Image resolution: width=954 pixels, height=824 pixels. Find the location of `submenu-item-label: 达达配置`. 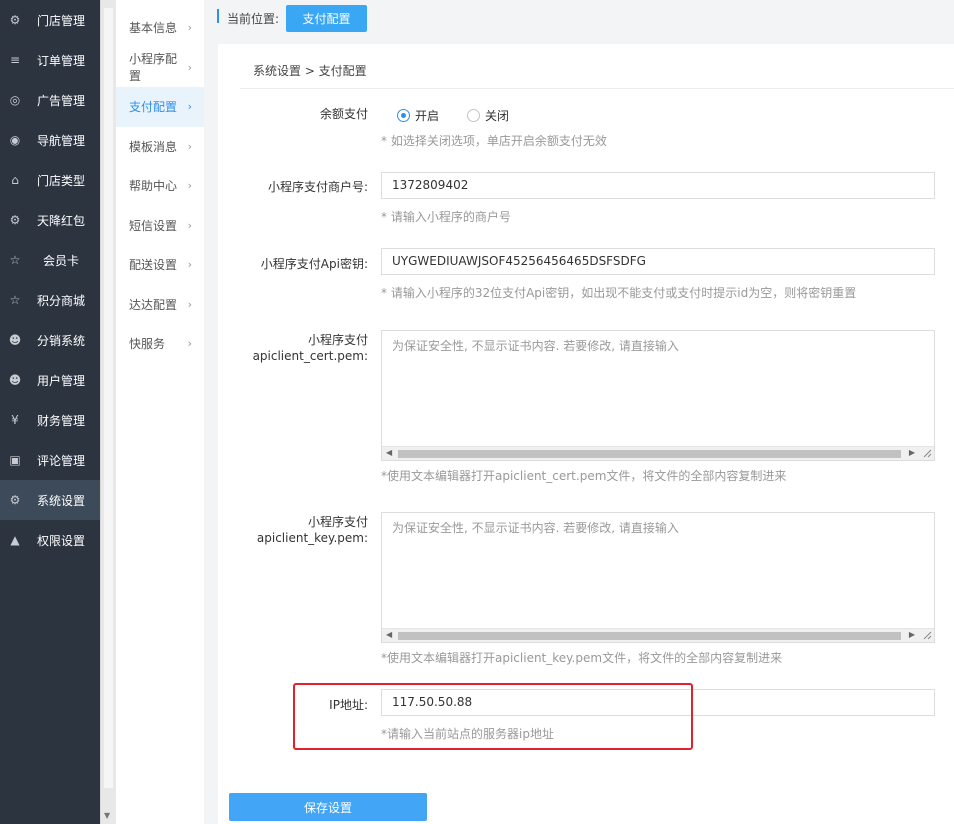

submenu-item-label: 达达配置 is located at coordinates (153, 304).